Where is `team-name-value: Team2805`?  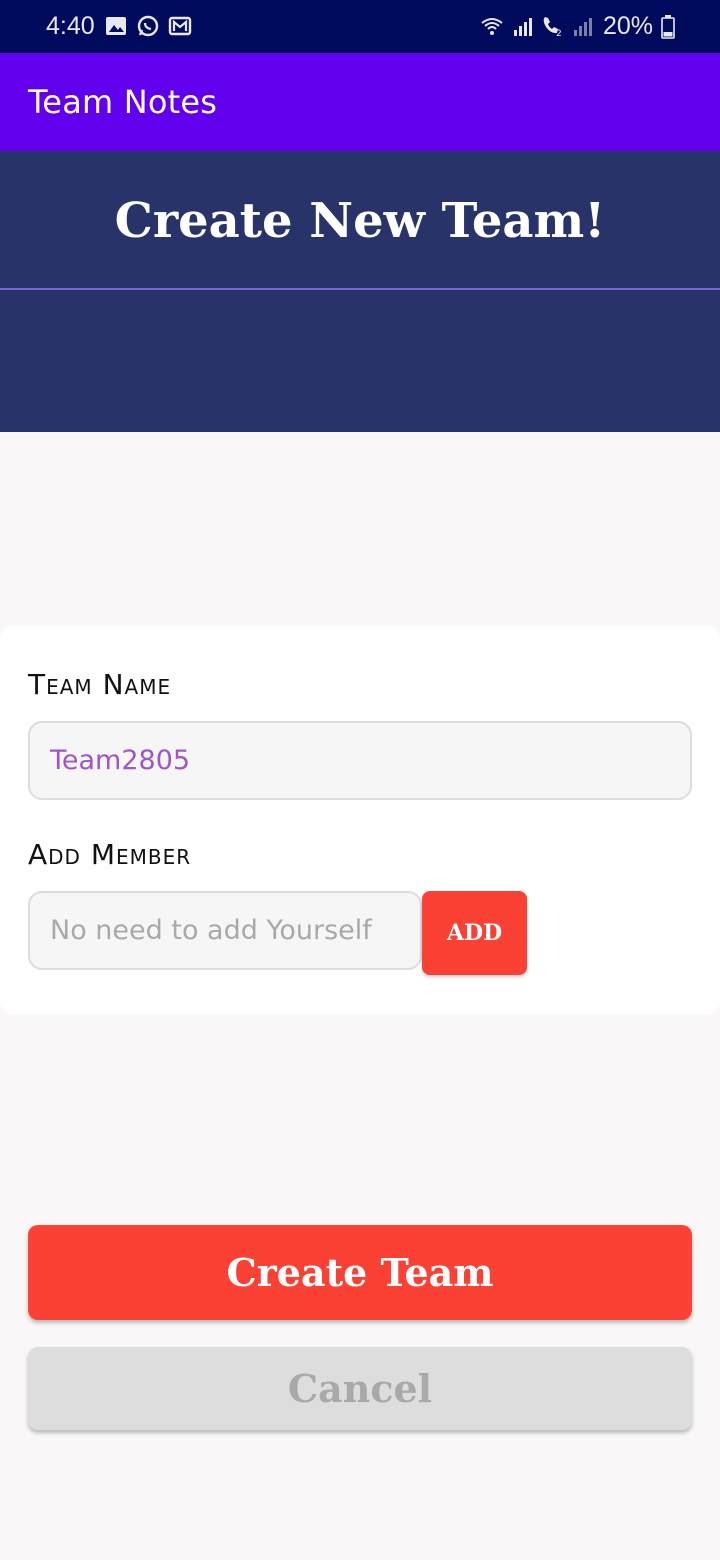 team-name-value: Team2805 is located at coordinates (120, 760).